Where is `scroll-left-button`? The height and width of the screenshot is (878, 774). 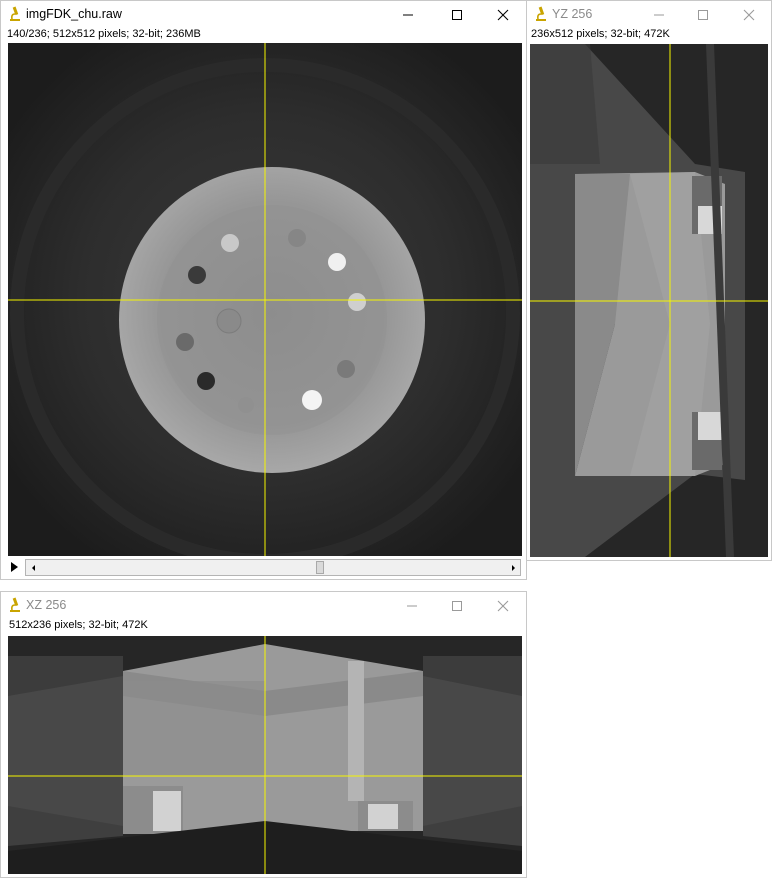
scroll-left-button is located at coordinates (33, 567).